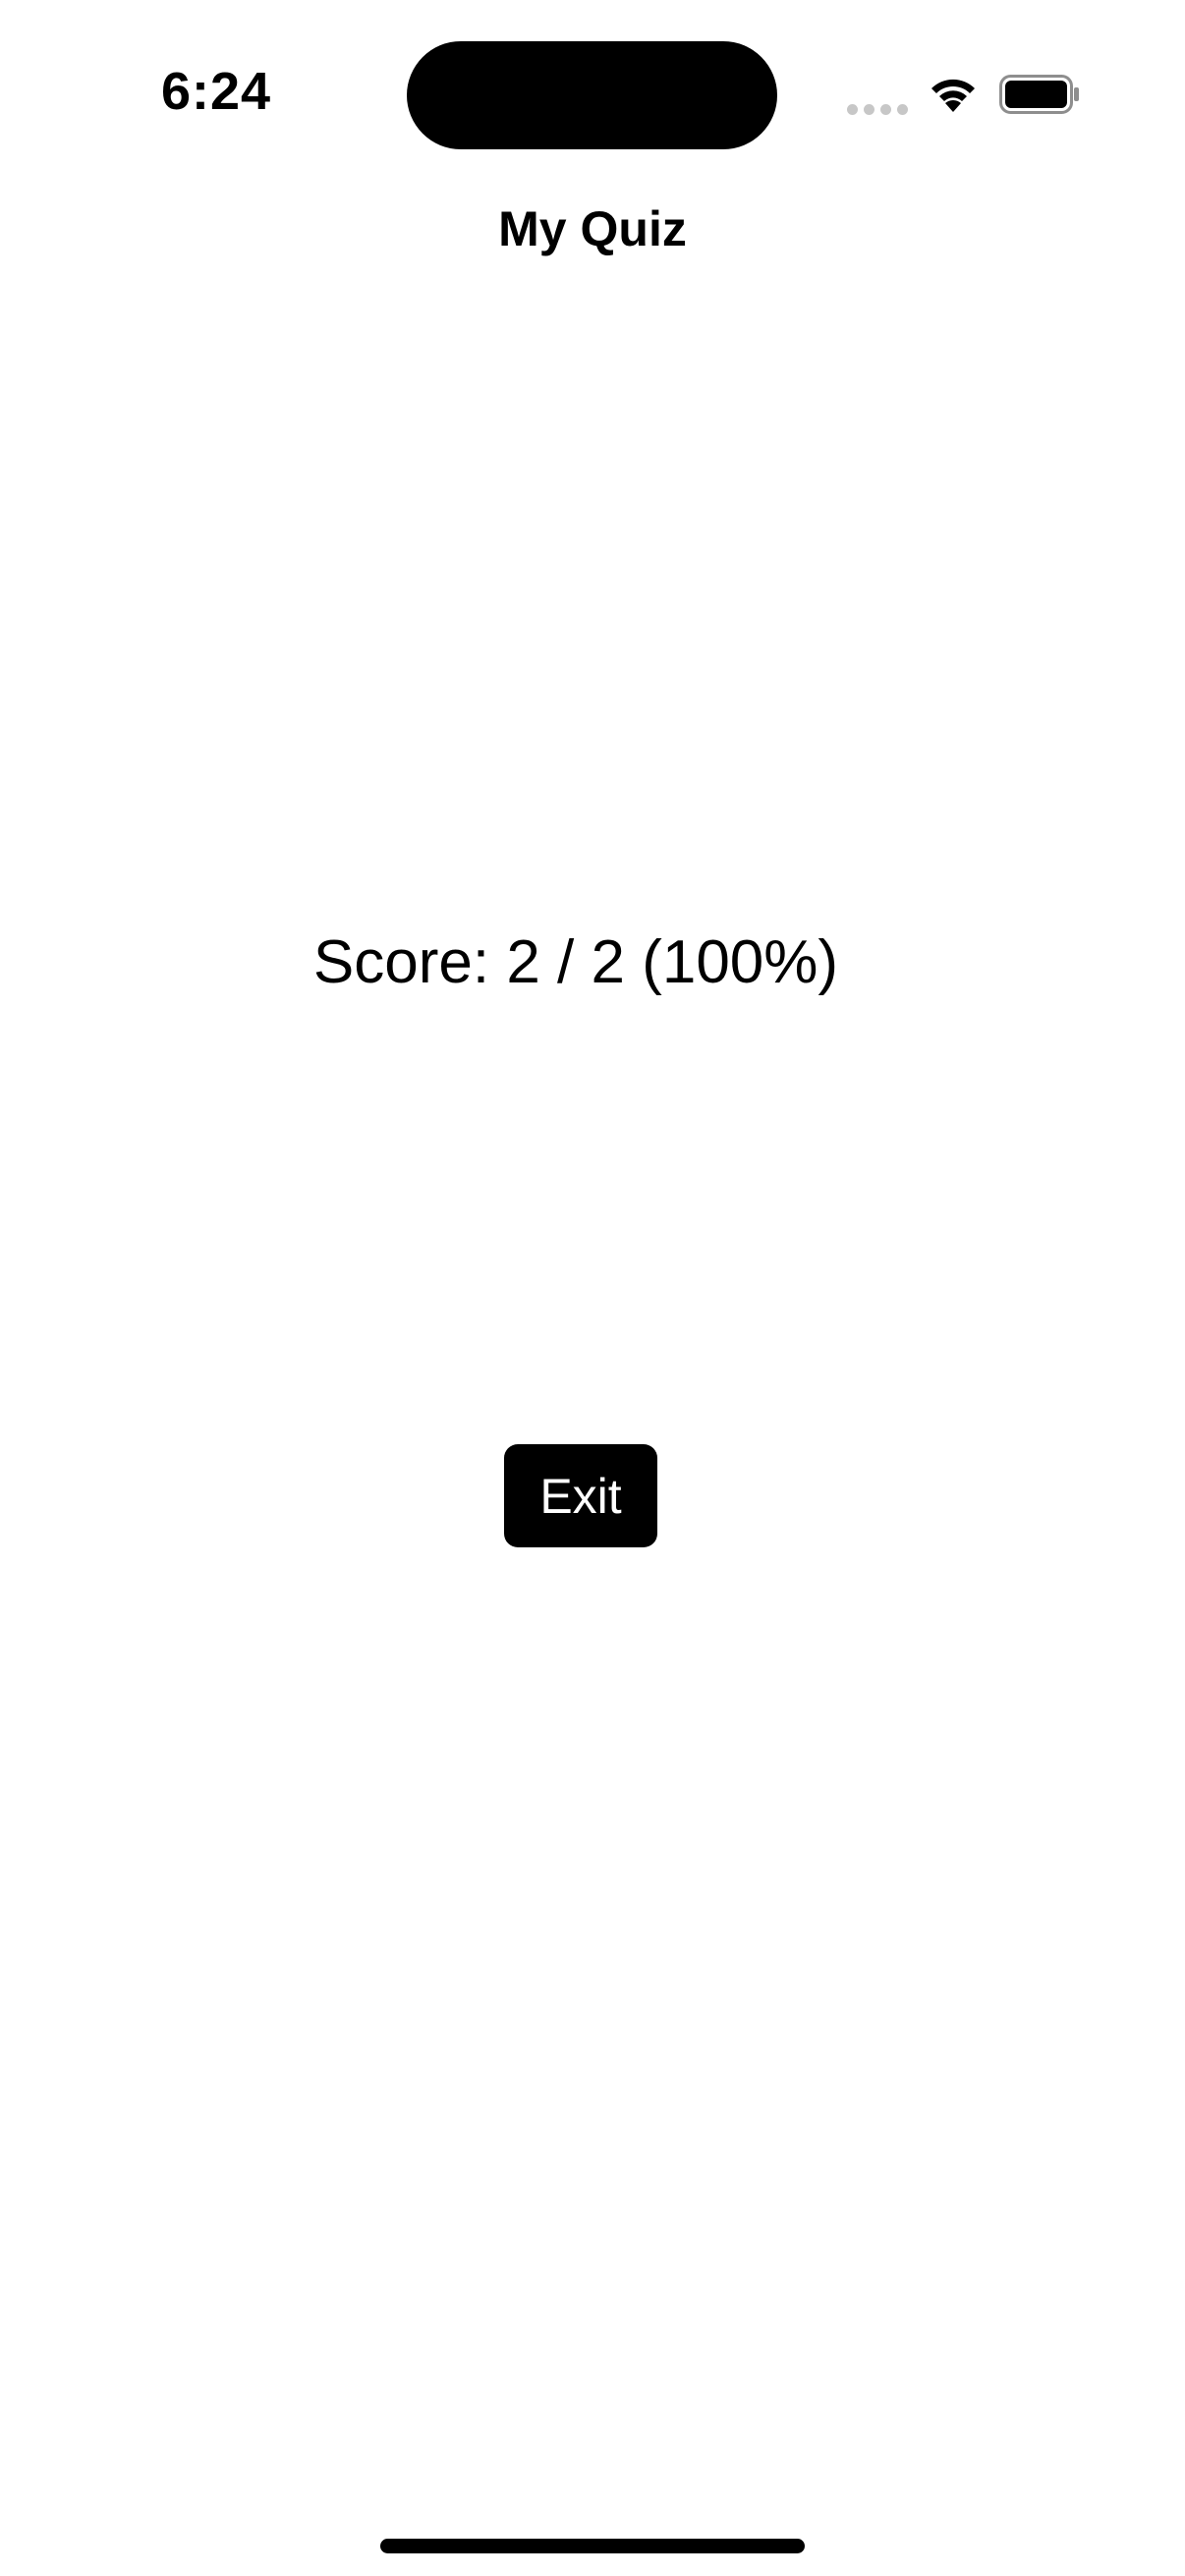 The width and height of the screenshot is (1185, 2576). What do you see at coordinates (878, 109) in the screenshot?
I see `cellular-signal-icon` at bounding box center [878, 109].